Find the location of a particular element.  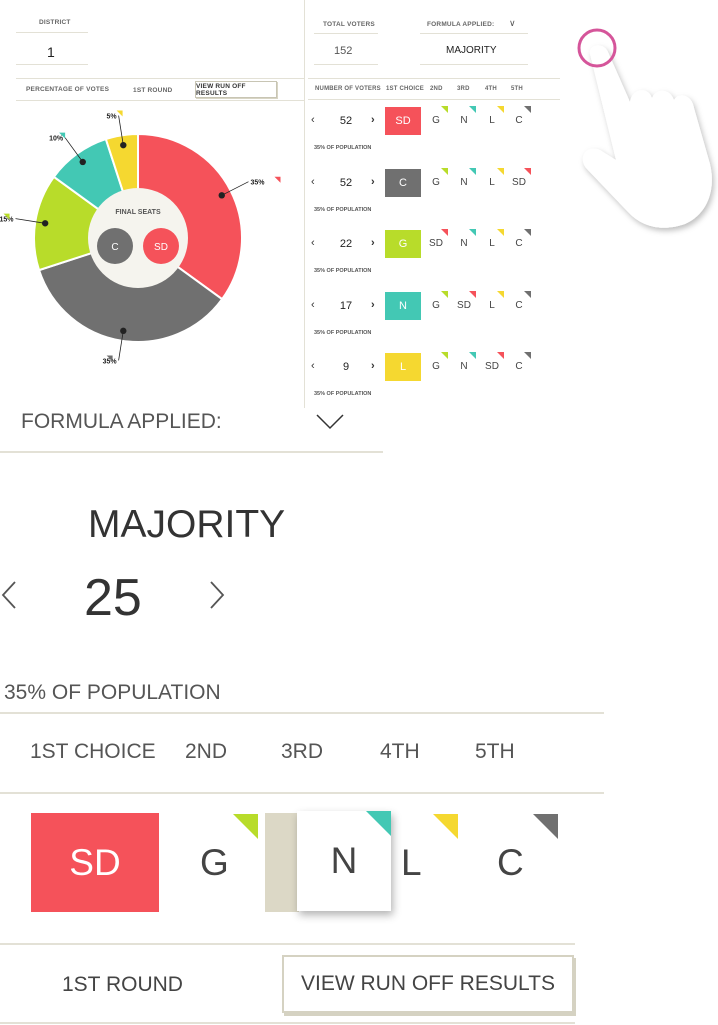

row-first-choice-chip: N is located at coordinates (403, 305).